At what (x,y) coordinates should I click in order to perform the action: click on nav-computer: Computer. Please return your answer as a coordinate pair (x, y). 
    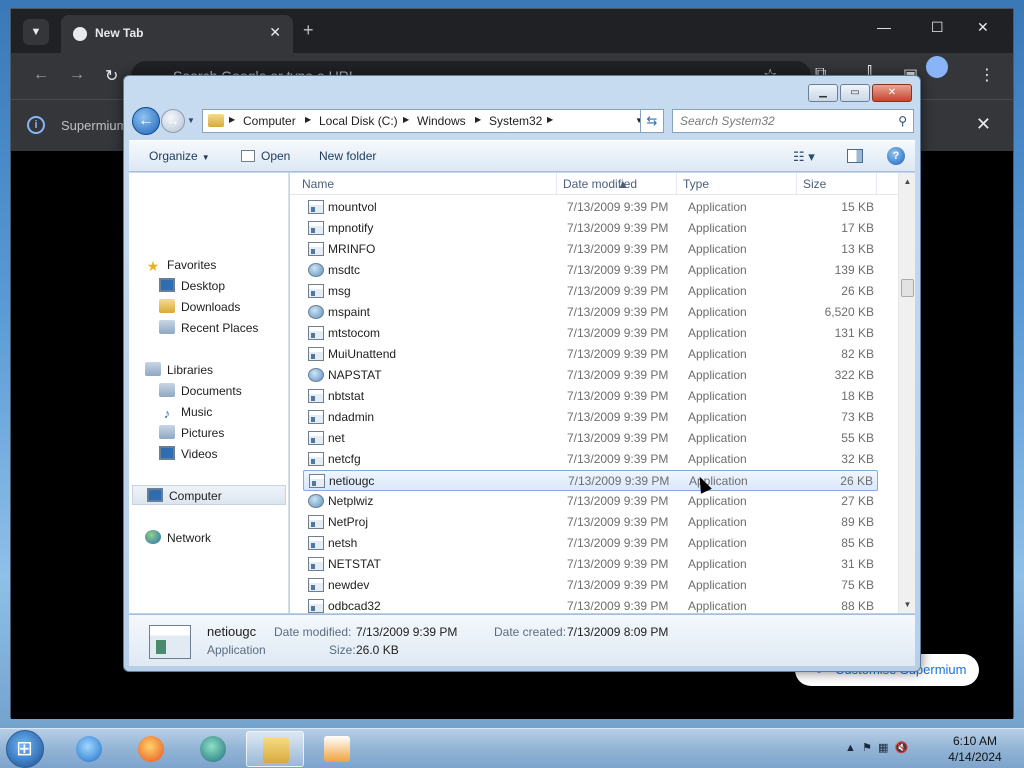
    Looking at the image, I should click on (209, 495).